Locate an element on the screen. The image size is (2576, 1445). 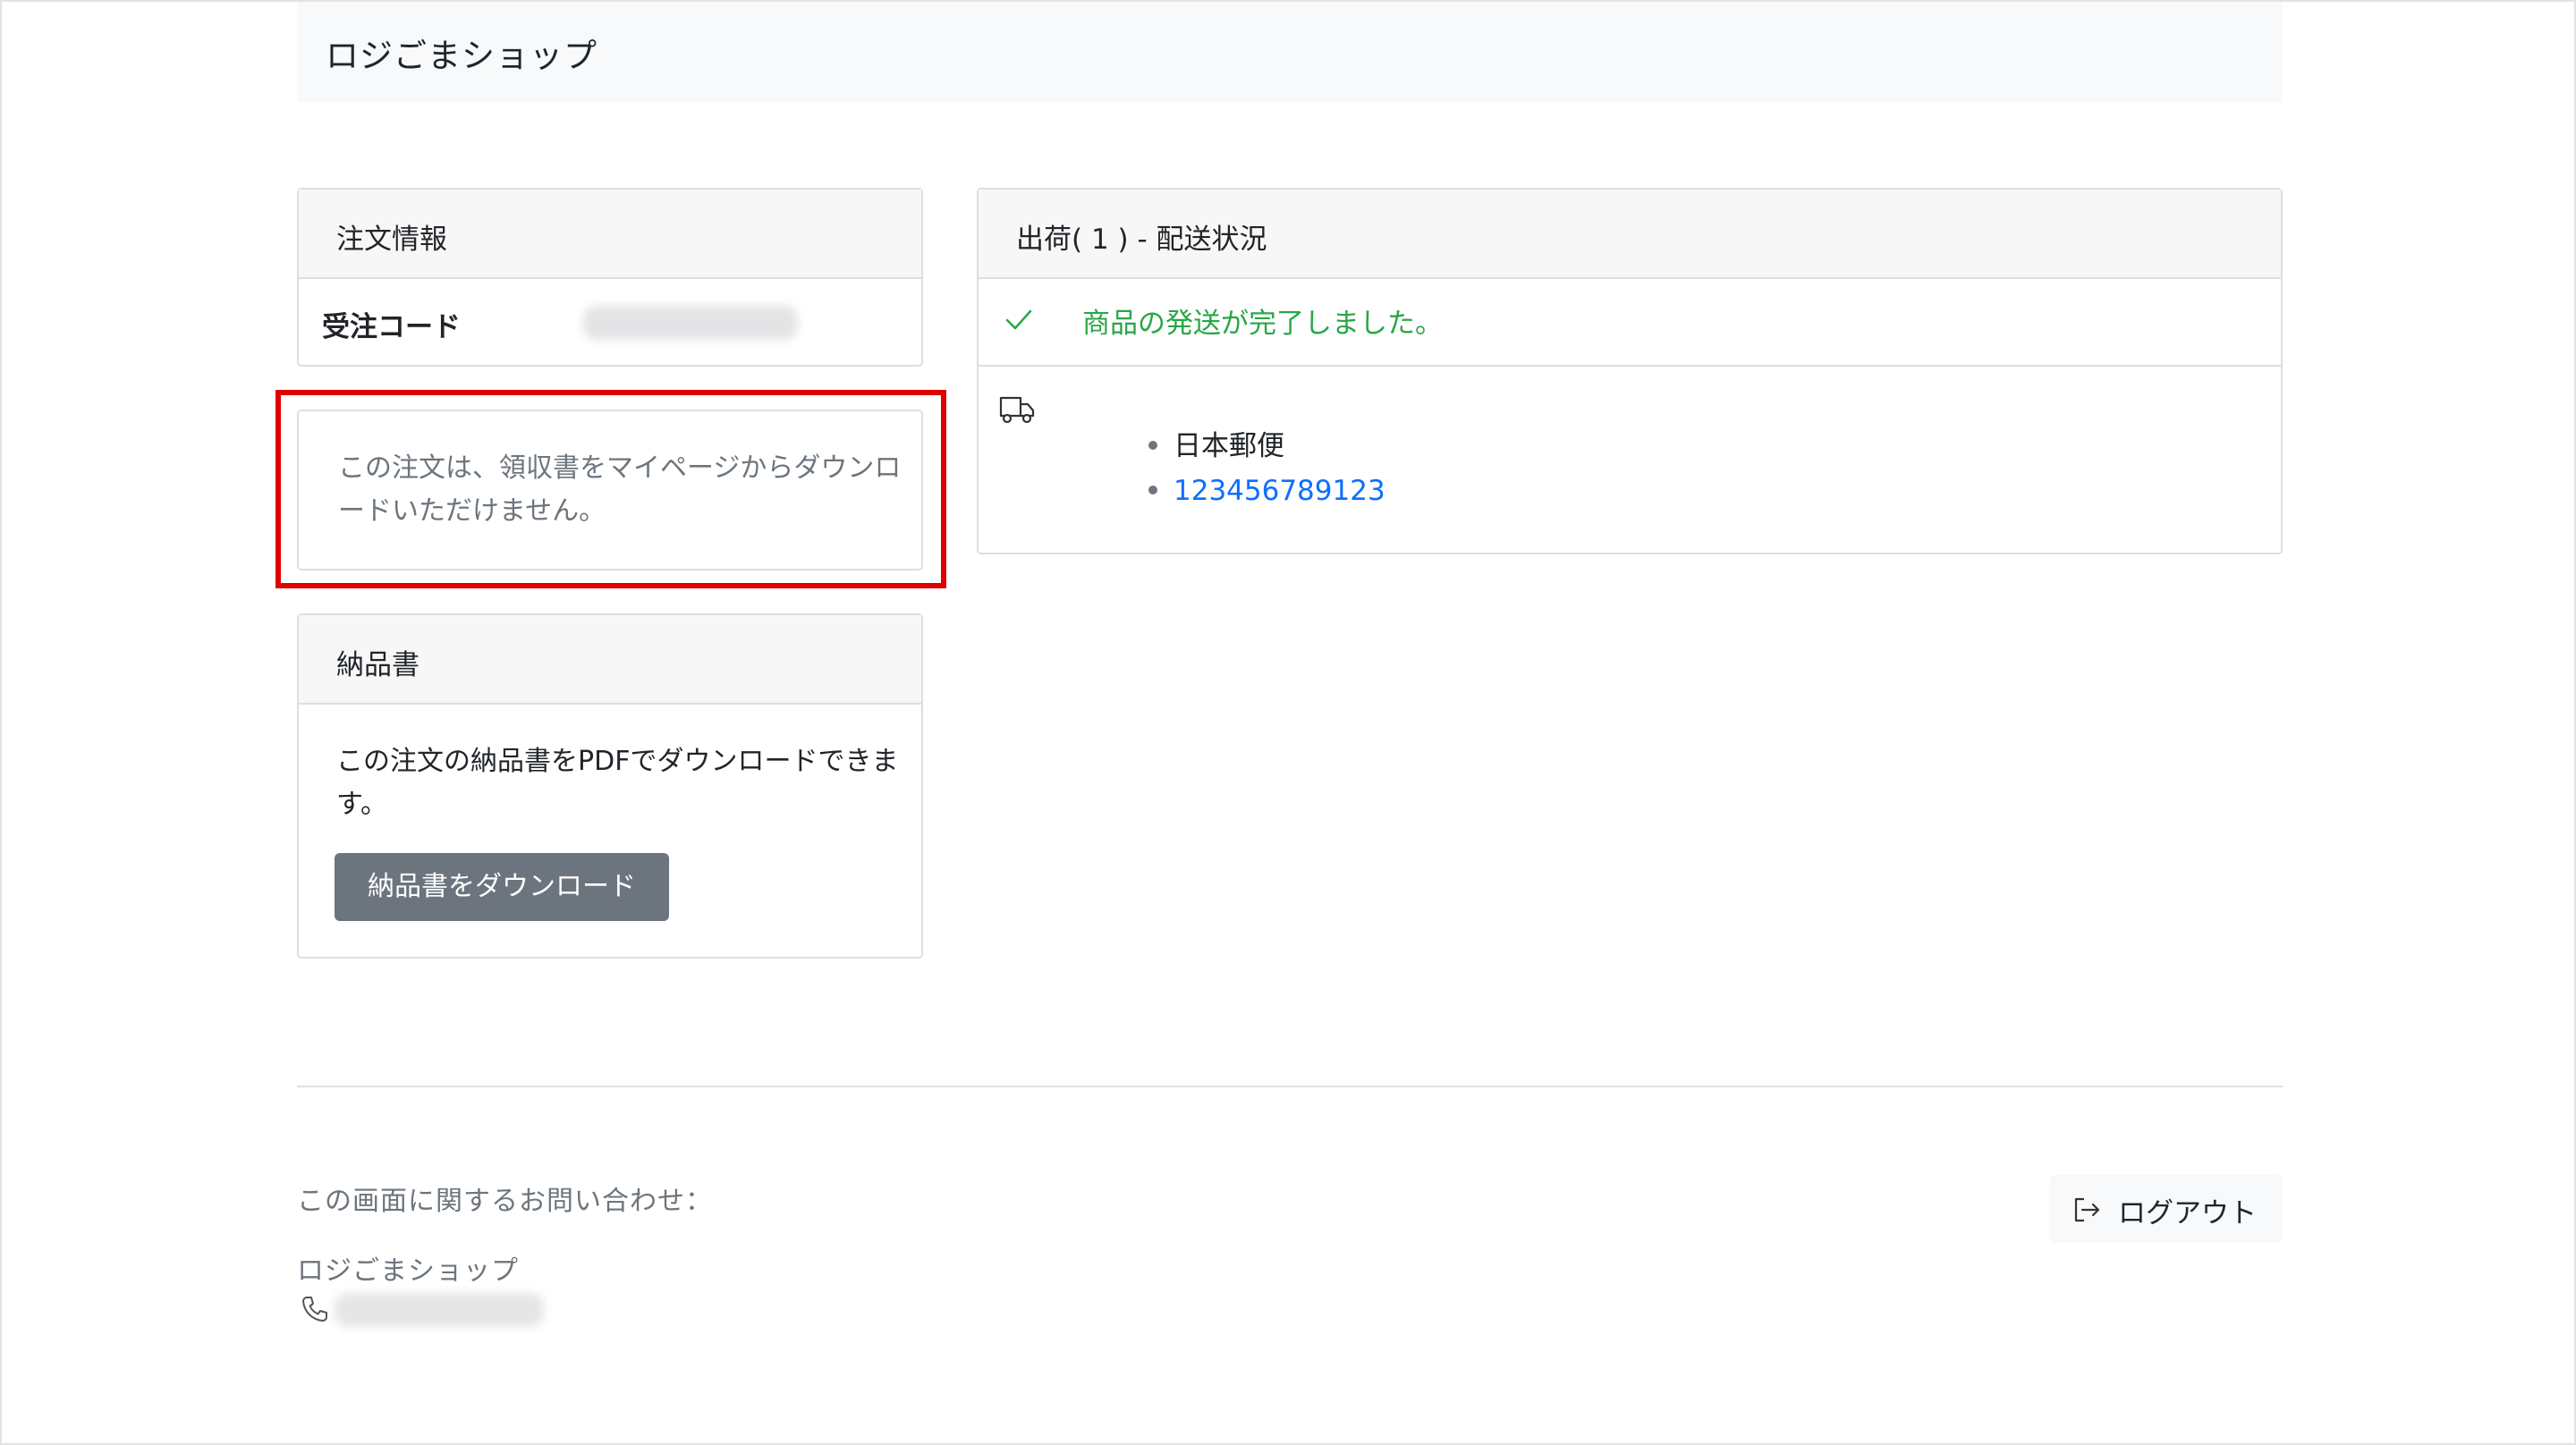
delivery-slip-card: 納品書 この注文の納品書をPDFでダウンロードできます。 納品書をダウンロード is located at coordinates (610, 786).